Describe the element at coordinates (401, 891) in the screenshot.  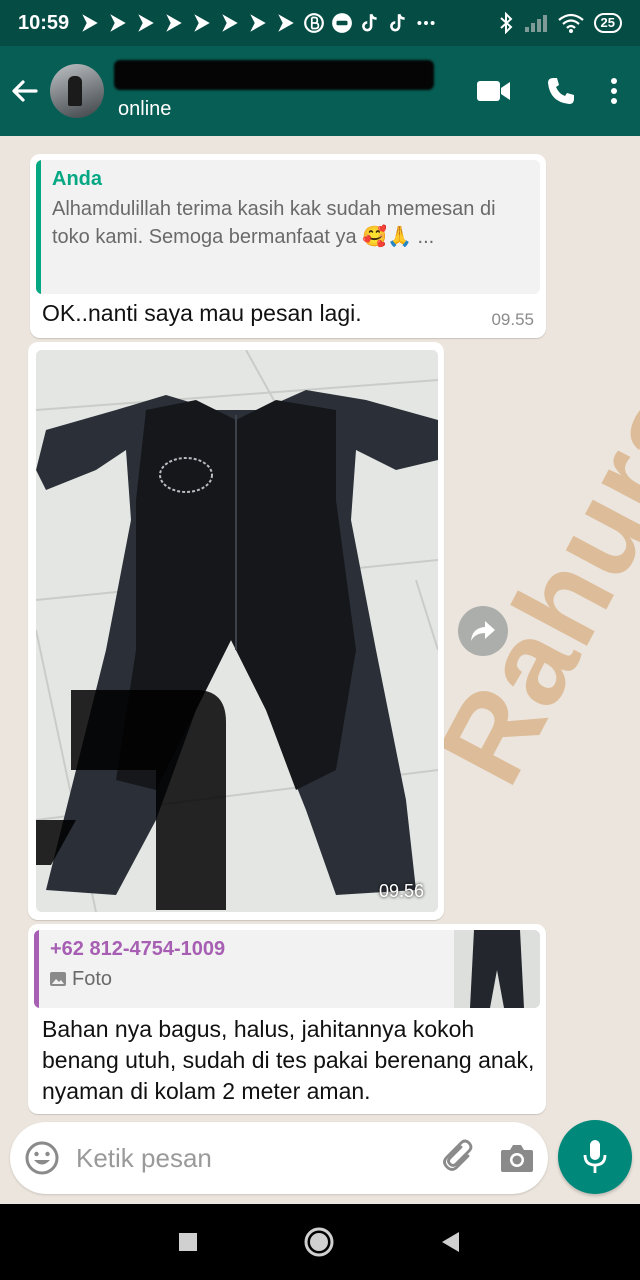
I see `photo-time: 09.56` at that location.